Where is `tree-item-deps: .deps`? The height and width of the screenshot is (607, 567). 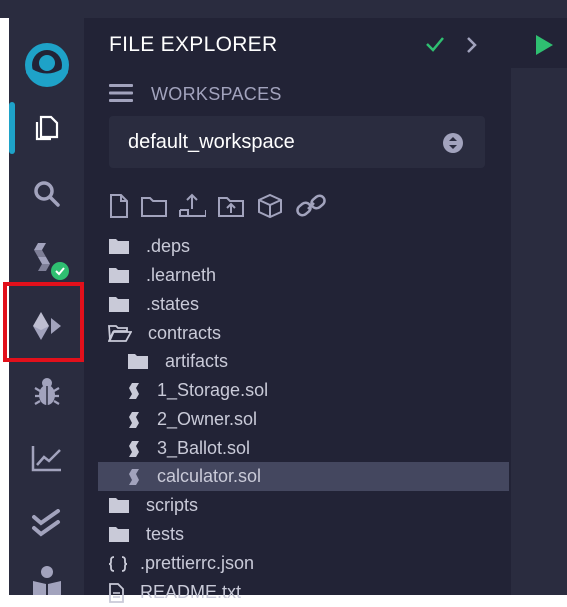 tree-item-deps: .deps is located at coordinates (303, 246).